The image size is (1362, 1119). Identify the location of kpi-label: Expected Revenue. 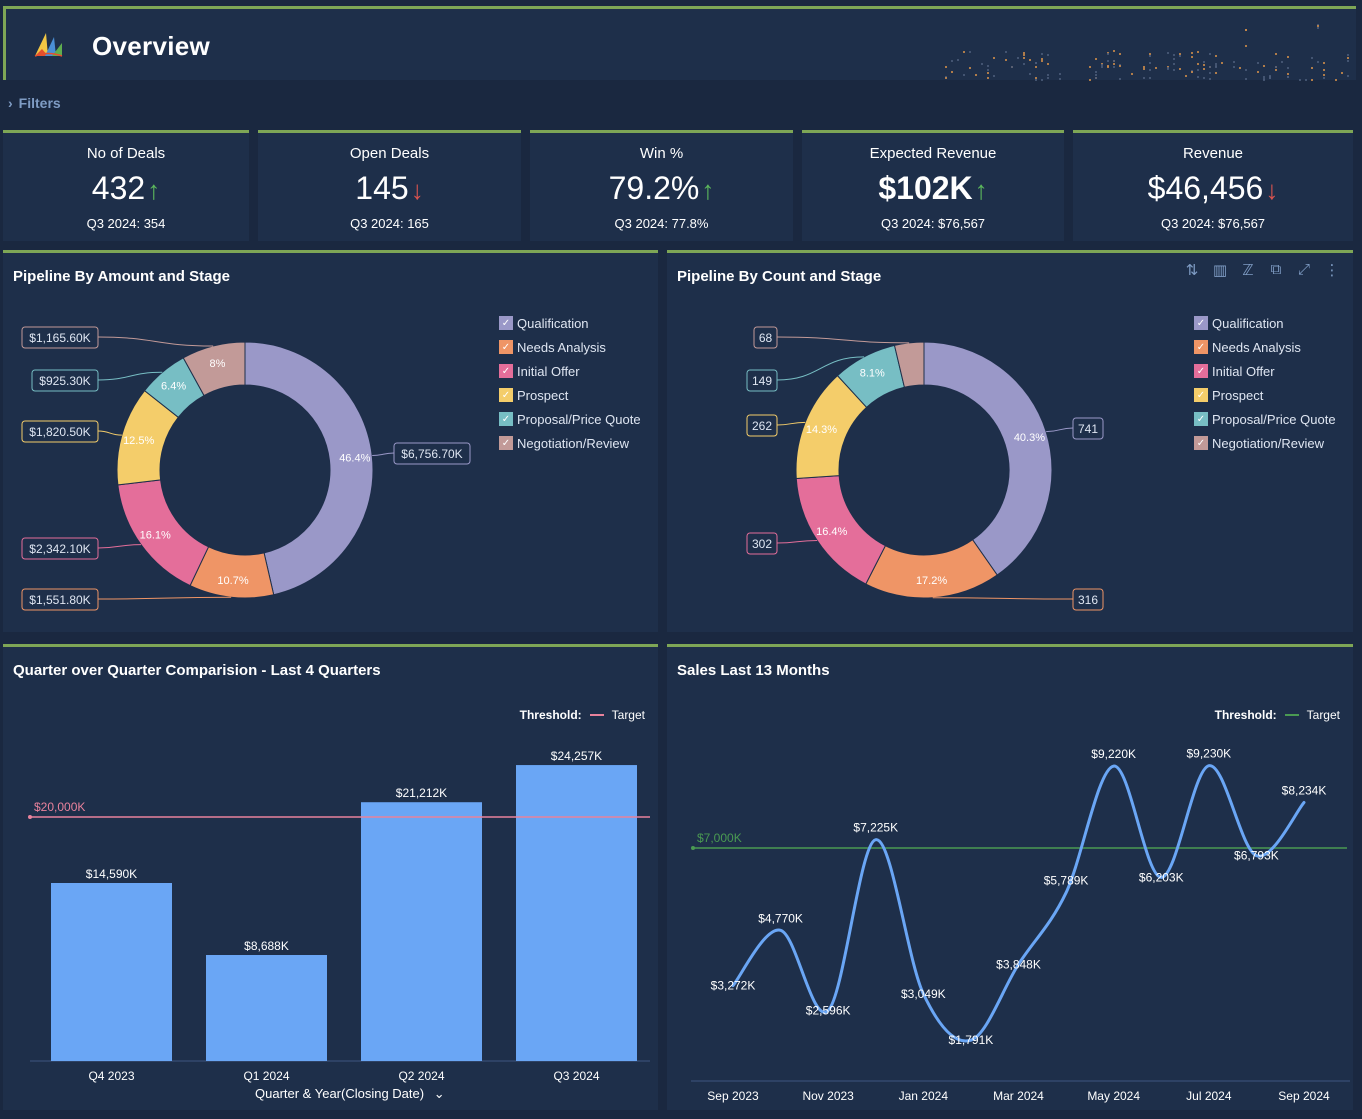
(933, 153).